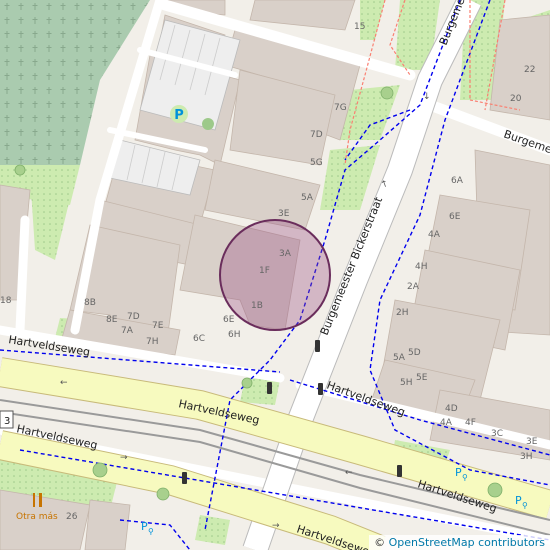 The height and width of the screenshot is (550, 550). Describe the element at coordinates (127, 331) in the screenshot. I see `house-number: 7A` at that location.